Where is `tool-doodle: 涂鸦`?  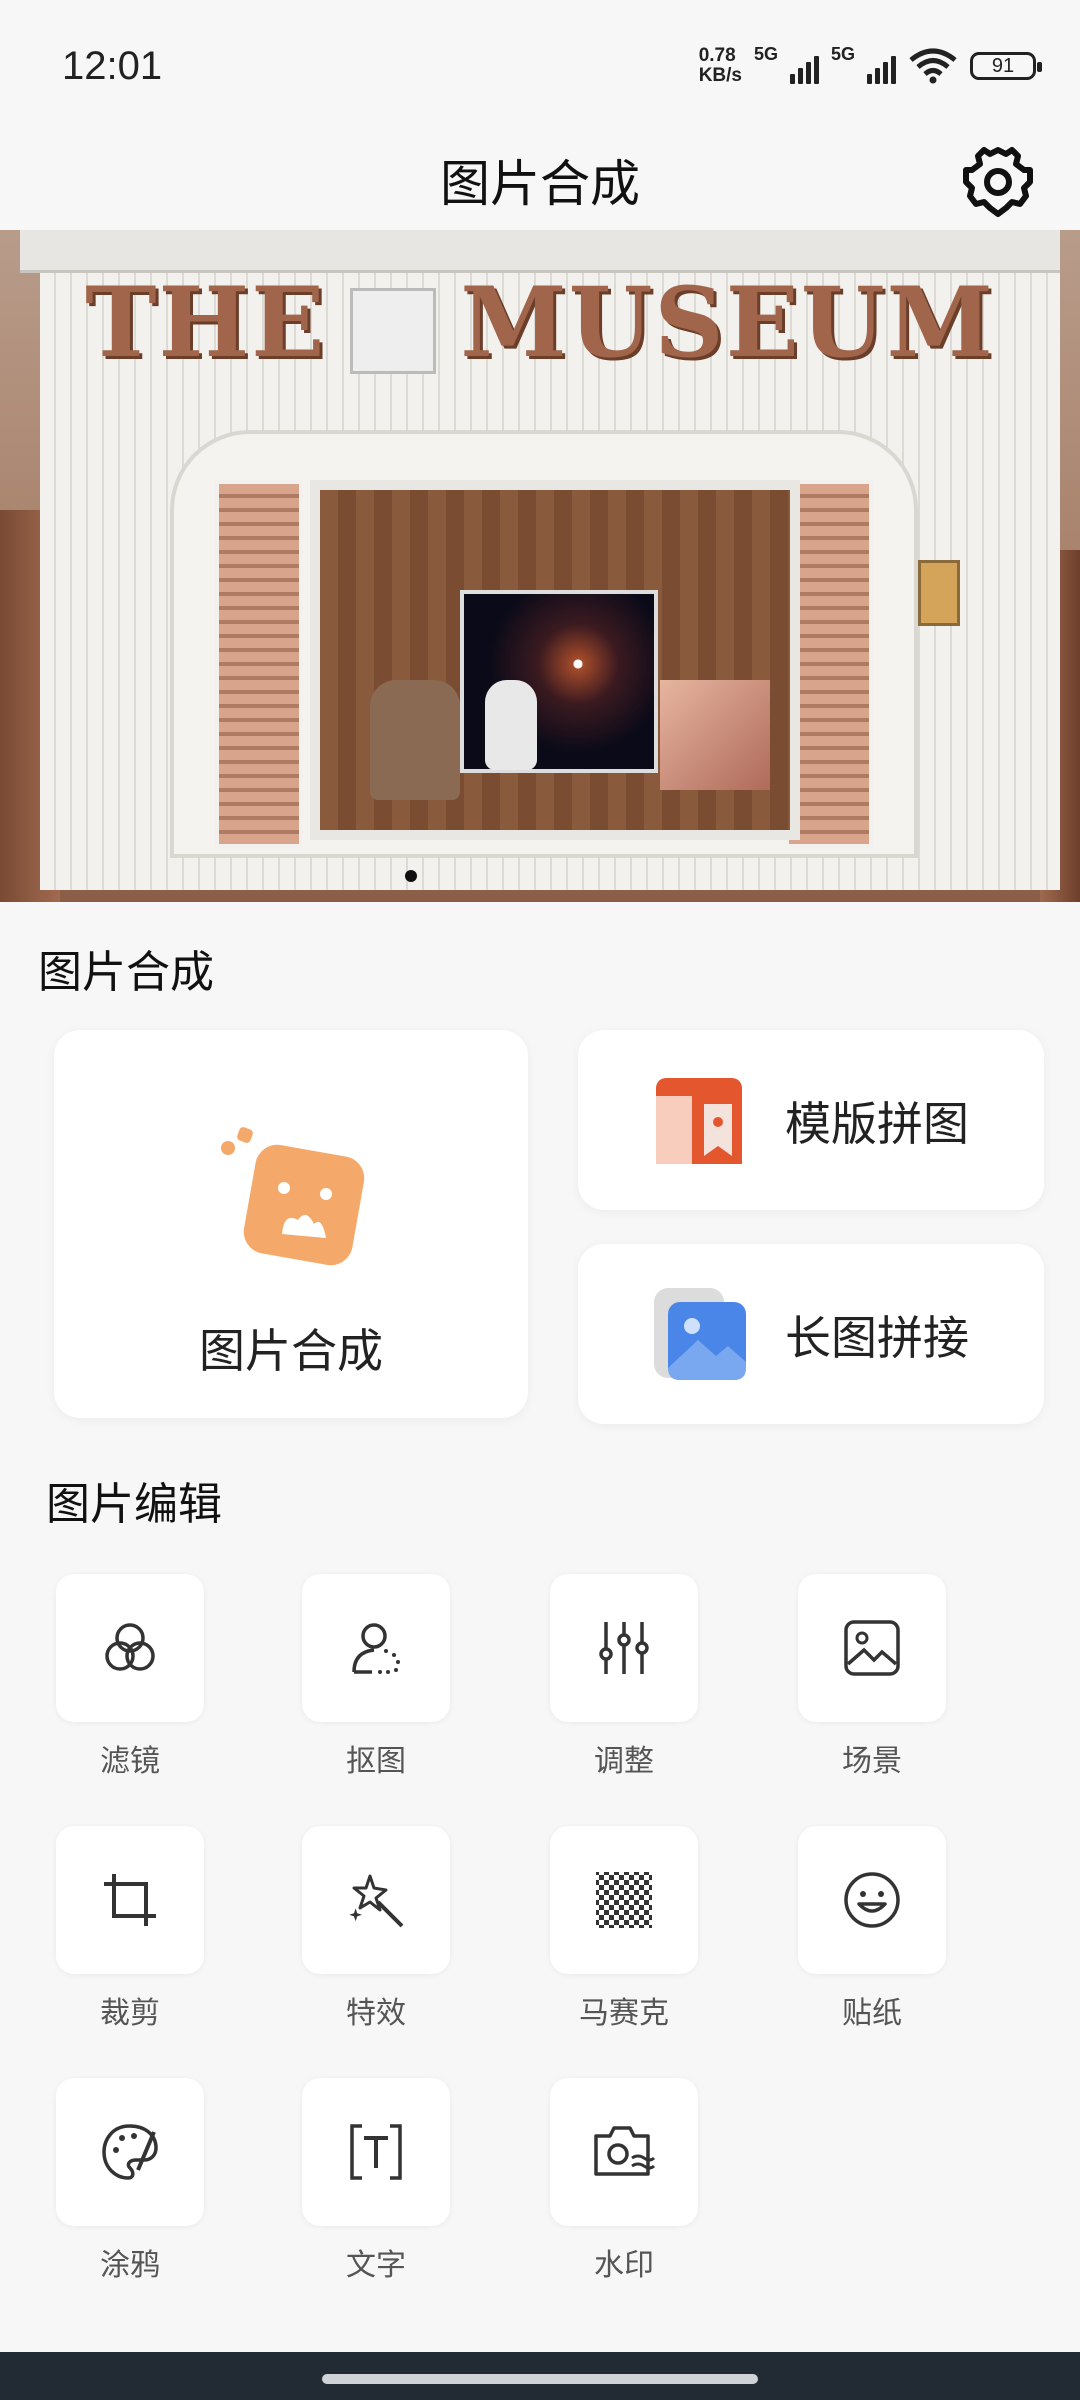
tool-doodle: 涂鸦 is located at coordinates (130, 2181).